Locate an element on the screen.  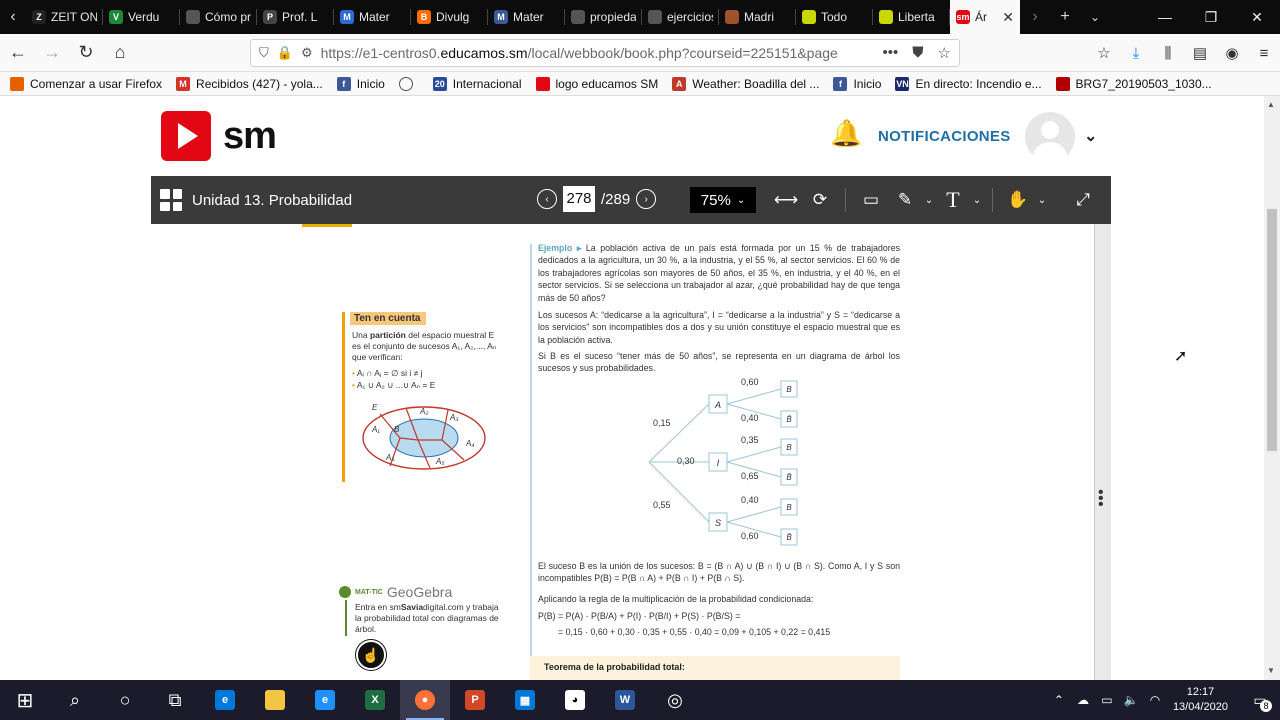
permissions-icon: ⚙ is located at coordinates (307, 53).